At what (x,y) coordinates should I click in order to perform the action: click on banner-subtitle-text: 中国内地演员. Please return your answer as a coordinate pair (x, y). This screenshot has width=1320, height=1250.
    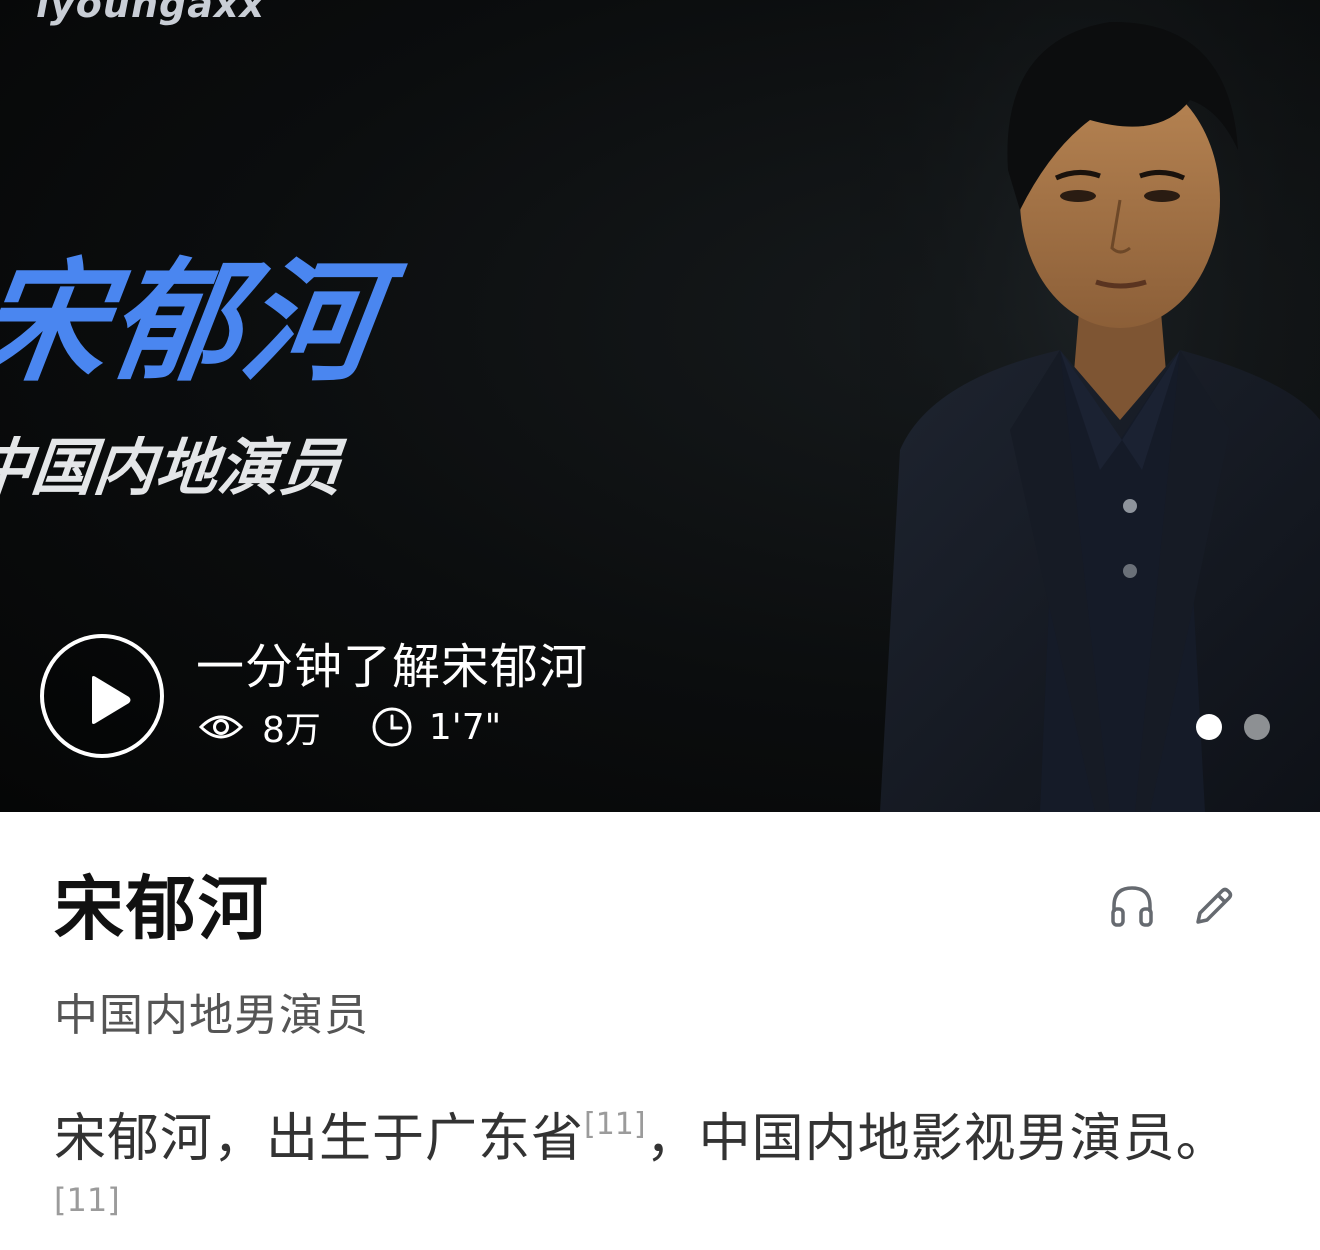
    Looking at the image, I should click on (173, 467).